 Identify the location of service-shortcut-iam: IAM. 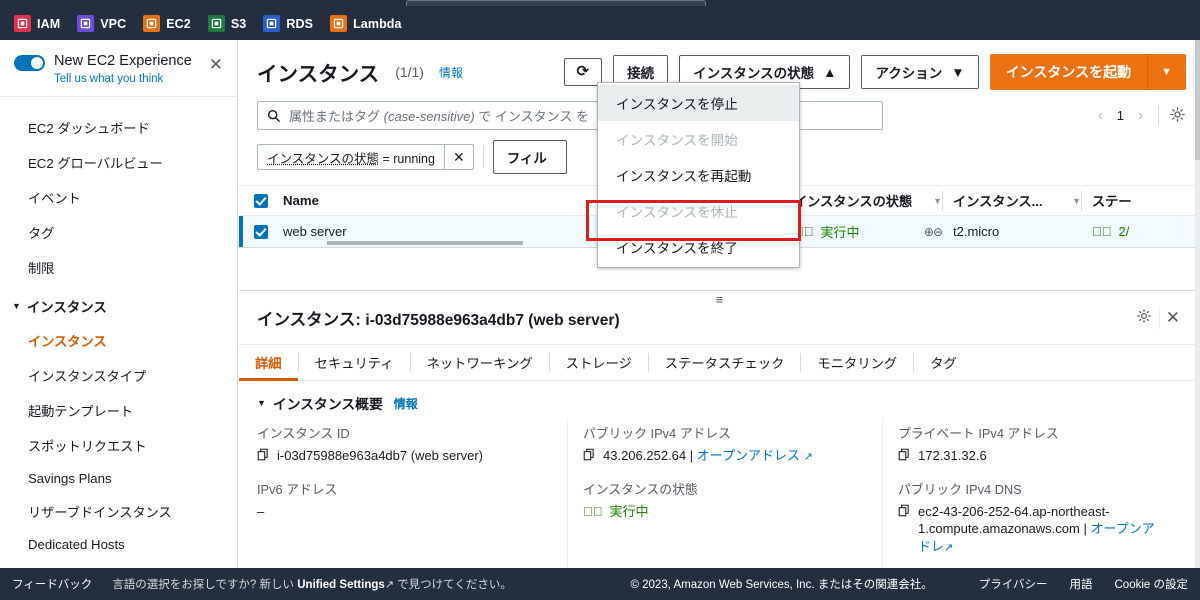
(37, 23).